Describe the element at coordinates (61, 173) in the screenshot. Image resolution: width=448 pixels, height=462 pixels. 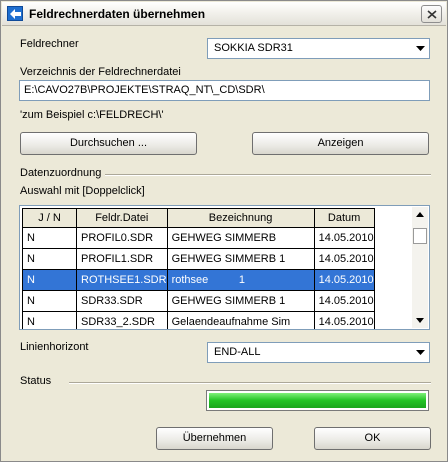
I see `datenzuordnung-label: Datenzuordnung` at that location.